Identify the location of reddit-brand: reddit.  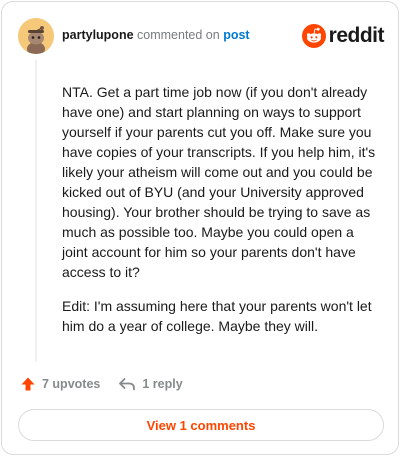
(343, 36).